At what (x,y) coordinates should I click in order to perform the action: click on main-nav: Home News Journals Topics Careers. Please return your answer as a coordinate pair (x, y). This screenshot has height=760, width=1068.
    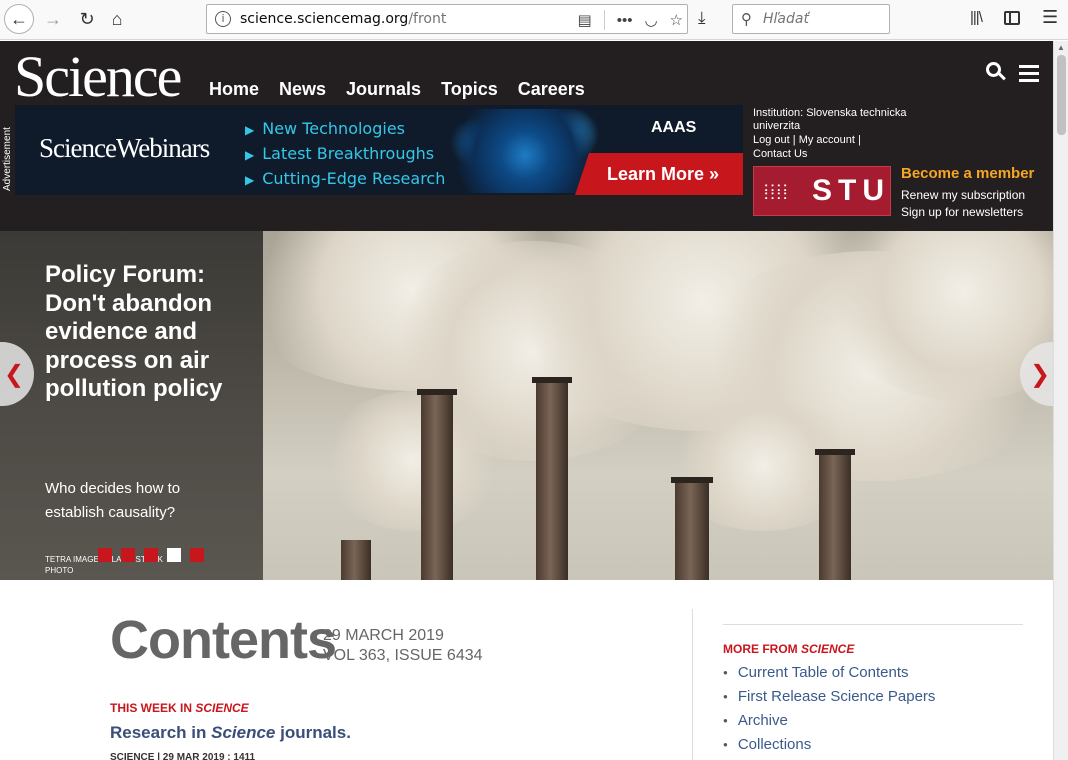
    Looking at the image, I should click on (407, 89).